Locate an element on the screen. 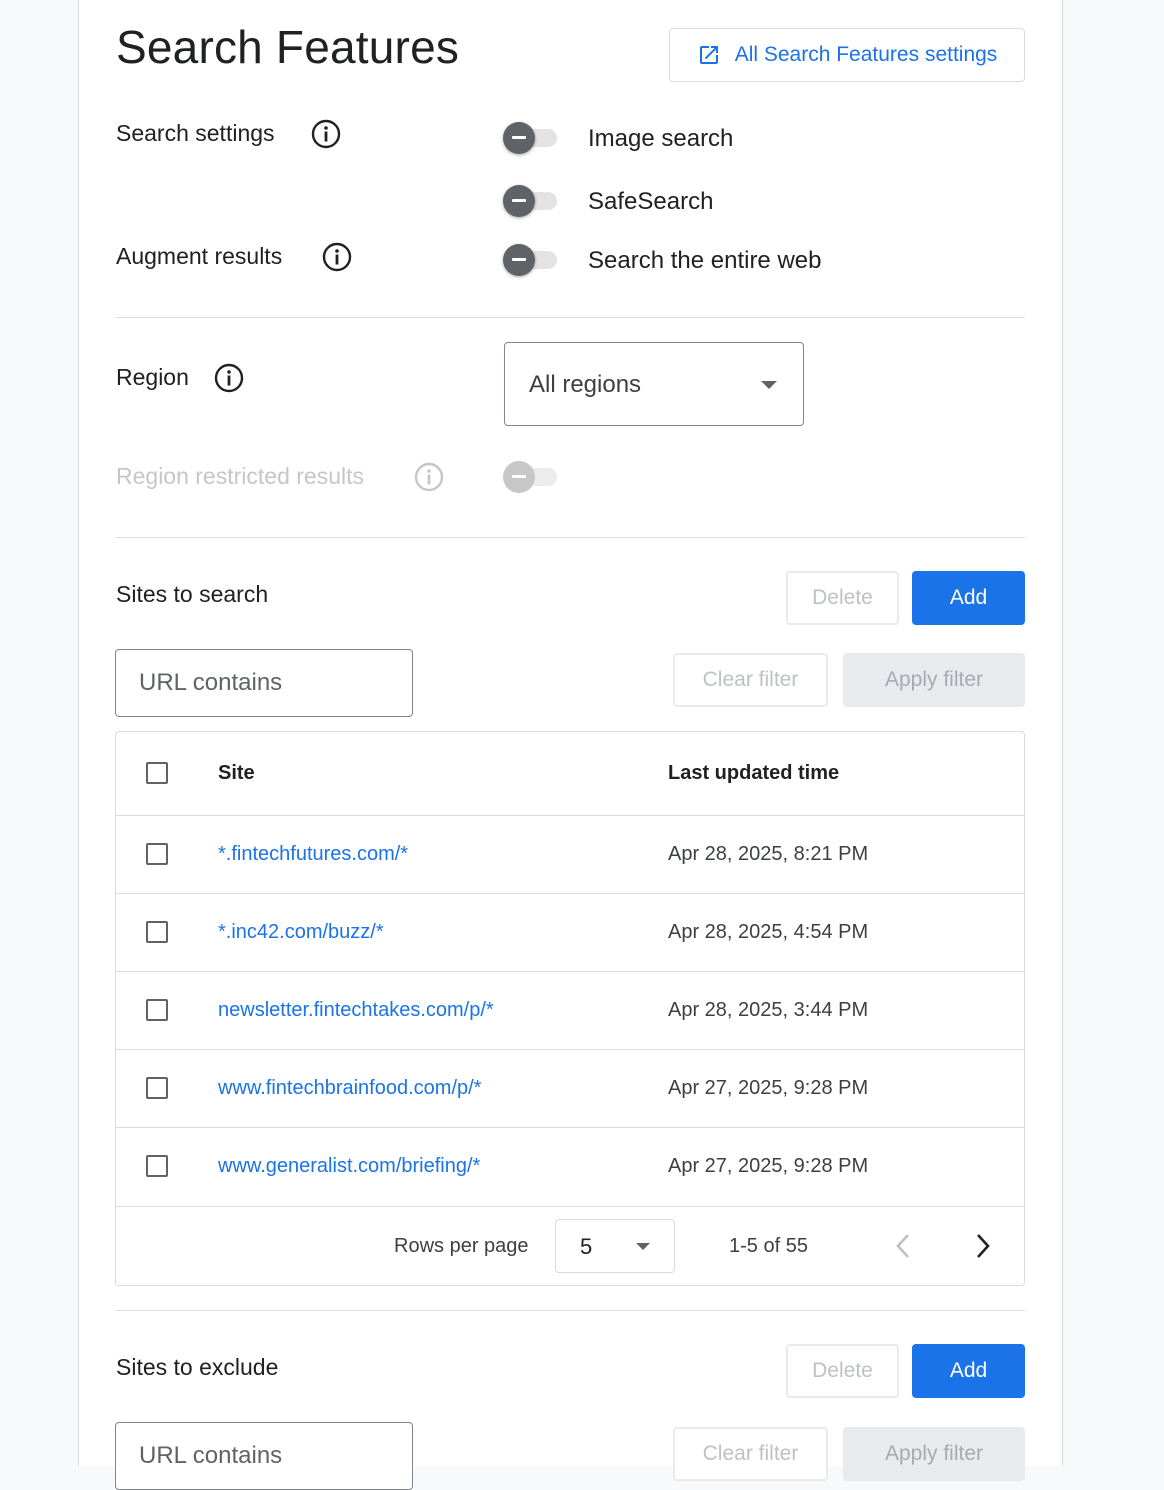 The width and height of the screenshot is (1164, 1490). safesearch-label: SafeSearch is located at coordinates (651, 201).